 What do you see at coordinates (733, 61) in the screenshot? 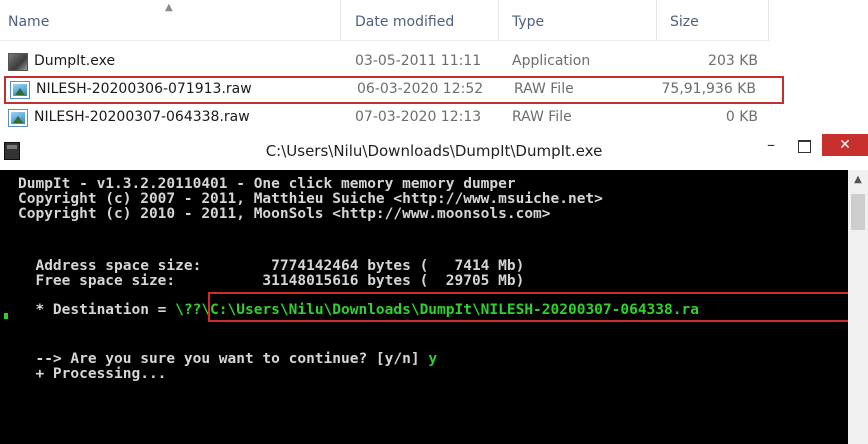
I see `file-size: 203 KB` at bounding box center [733, 61].